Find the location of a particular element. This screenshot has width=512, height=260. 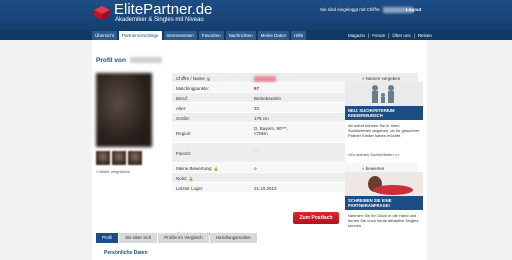

promo-title: NEU: SUCHKRITERIUM KINDERWUNSCH is located at coordinates (384, 113).